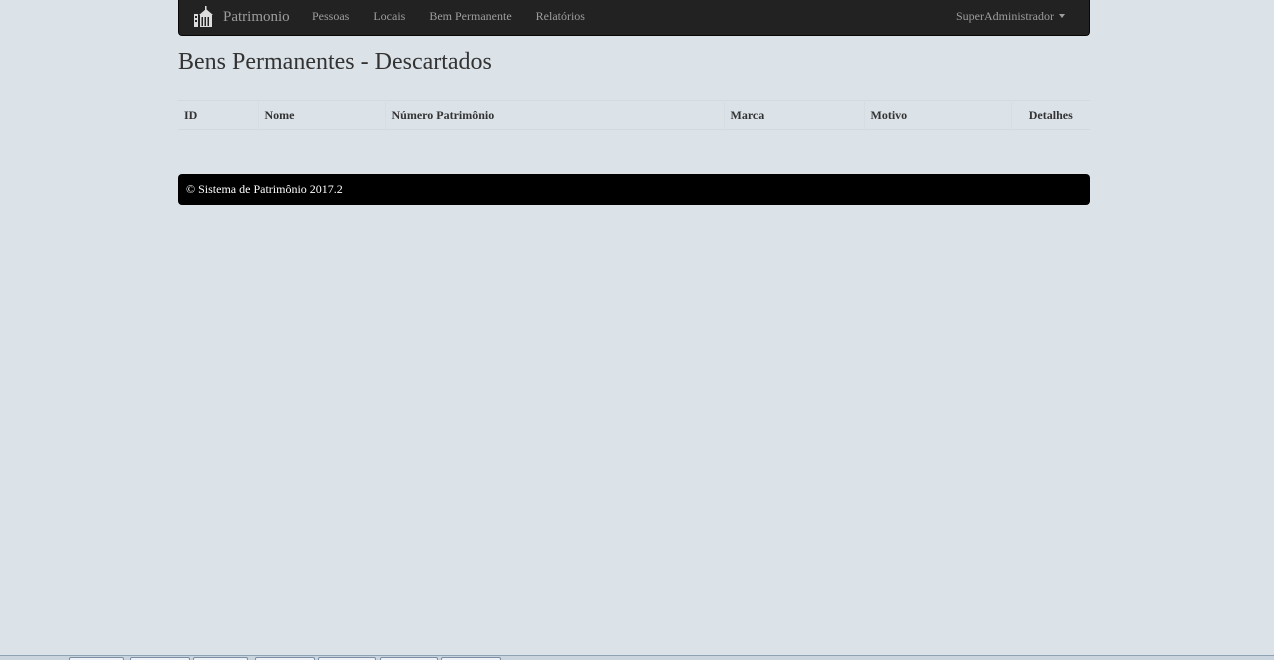  What do you see at coordinates (1005, 15) in the screenshot?
I see `user-name: SuperAdministrador` at bounding box center [1005, 15].